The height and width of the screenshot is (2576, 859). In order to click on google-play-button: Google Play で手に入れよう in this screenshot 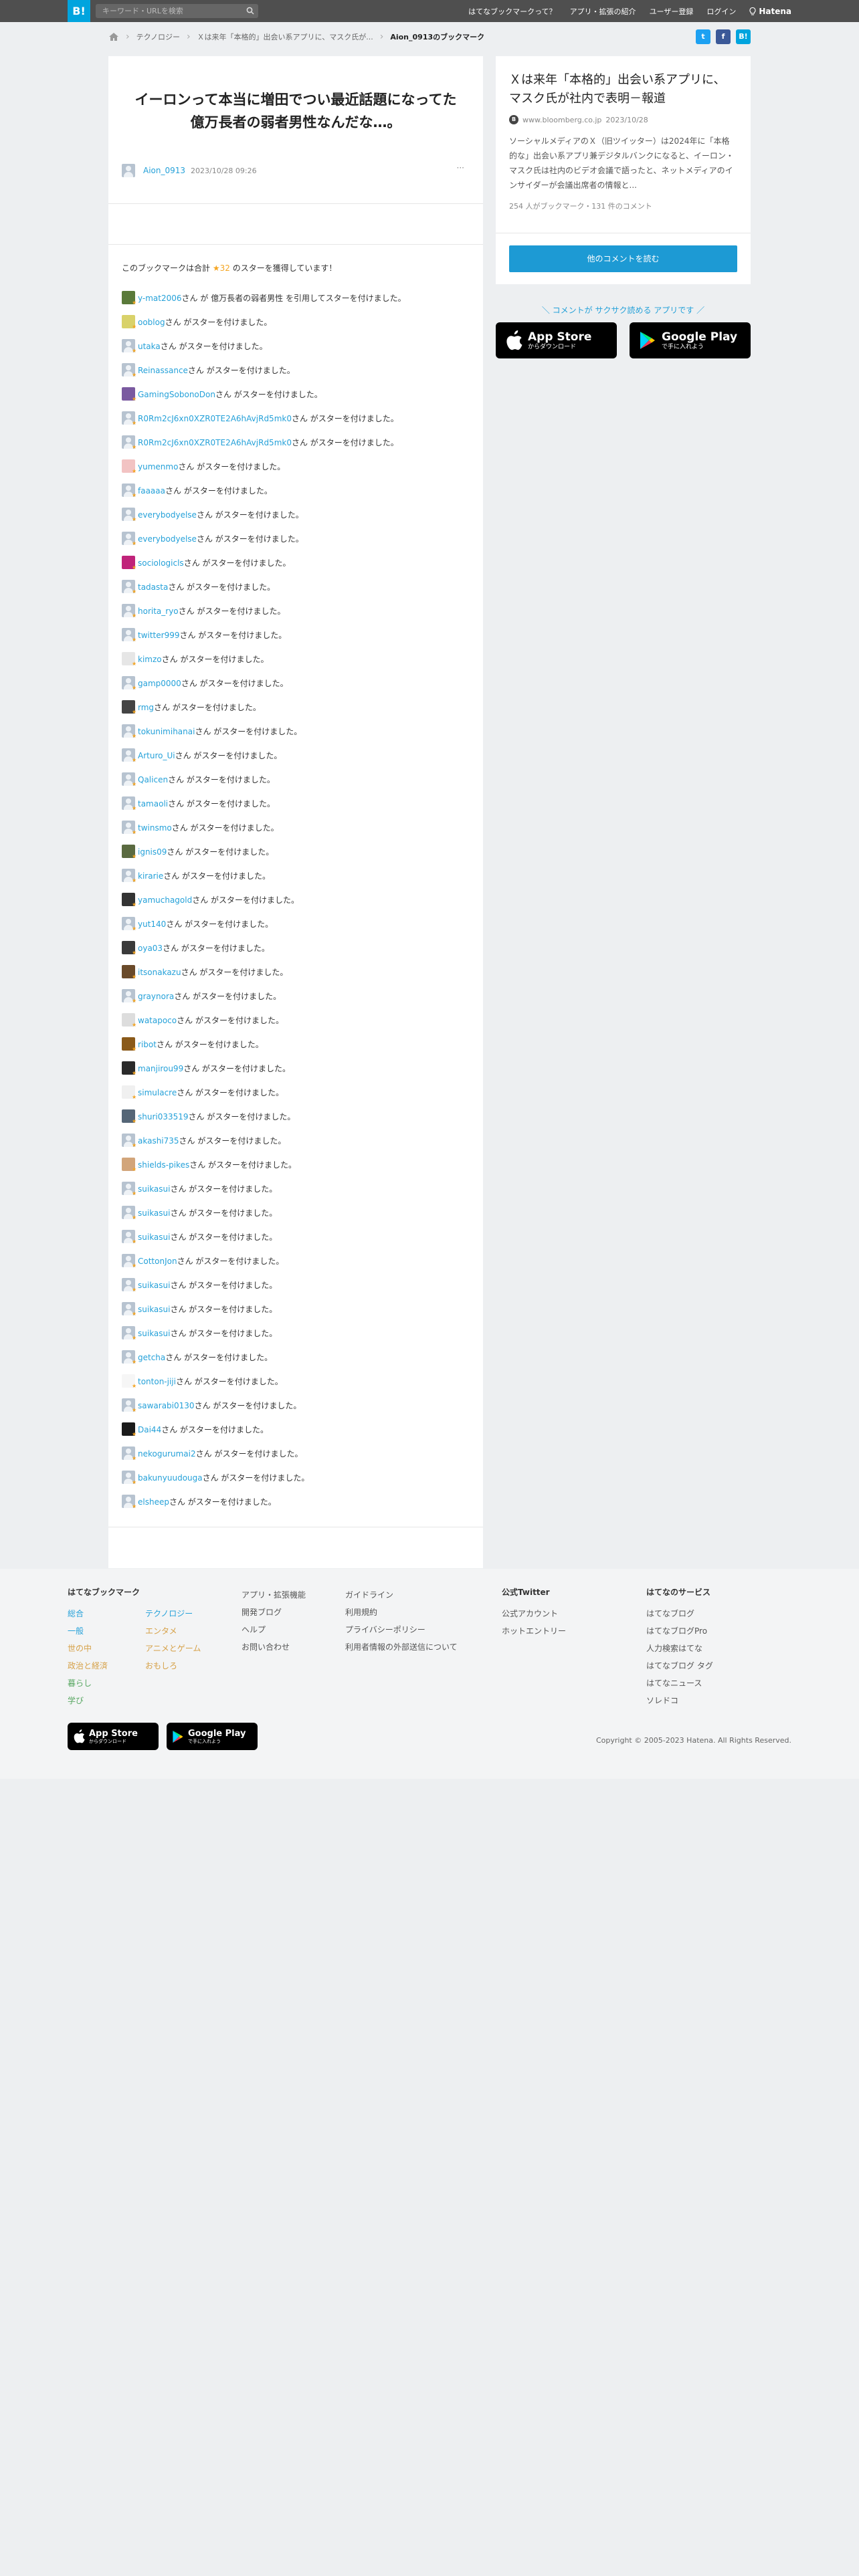, I will do `click(691, 340)`.